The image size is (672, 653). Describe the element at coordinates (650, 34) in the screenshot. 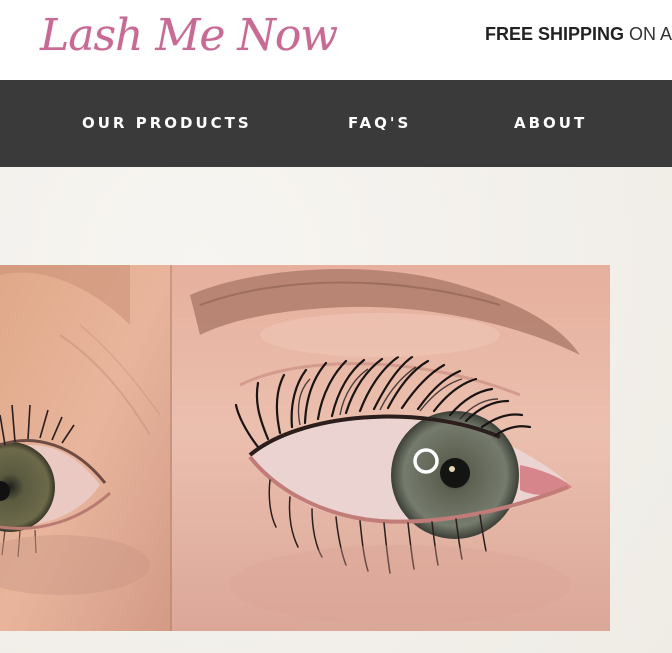

I see `shipping-rest-text: ON AL` at that location.